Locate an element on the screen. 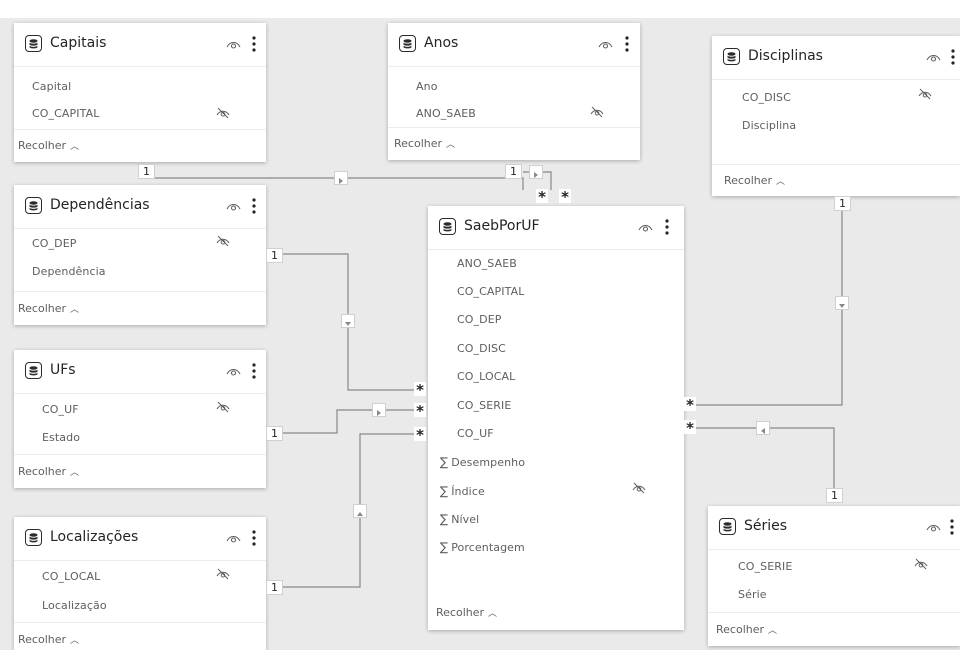 The image size is (960, 650). table-header: Capitais is located at coordinates (140, 45).